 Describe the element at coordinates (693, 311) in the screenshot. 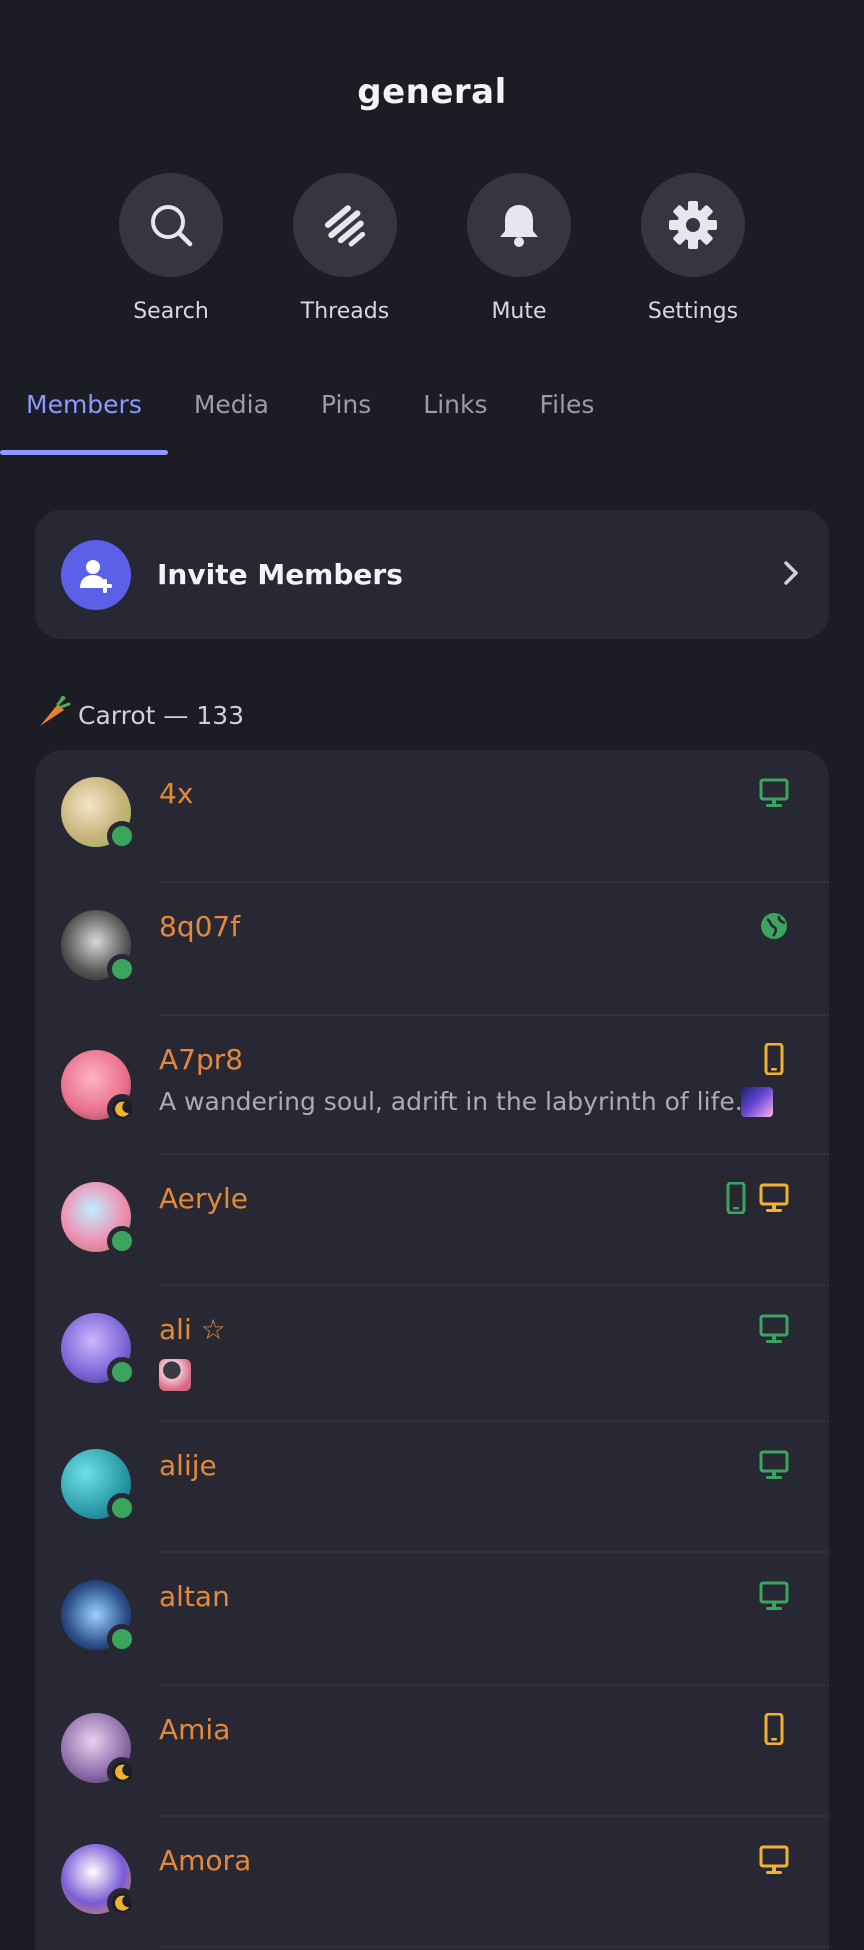

I see `settings-label: Settings` at that location.